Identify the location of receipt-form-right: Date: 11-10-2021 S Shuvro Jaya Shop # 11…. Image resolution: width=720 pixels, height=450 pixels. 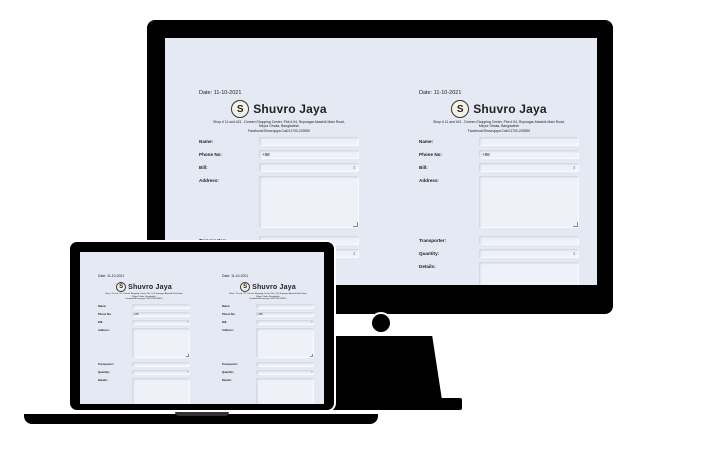
(499, 161).